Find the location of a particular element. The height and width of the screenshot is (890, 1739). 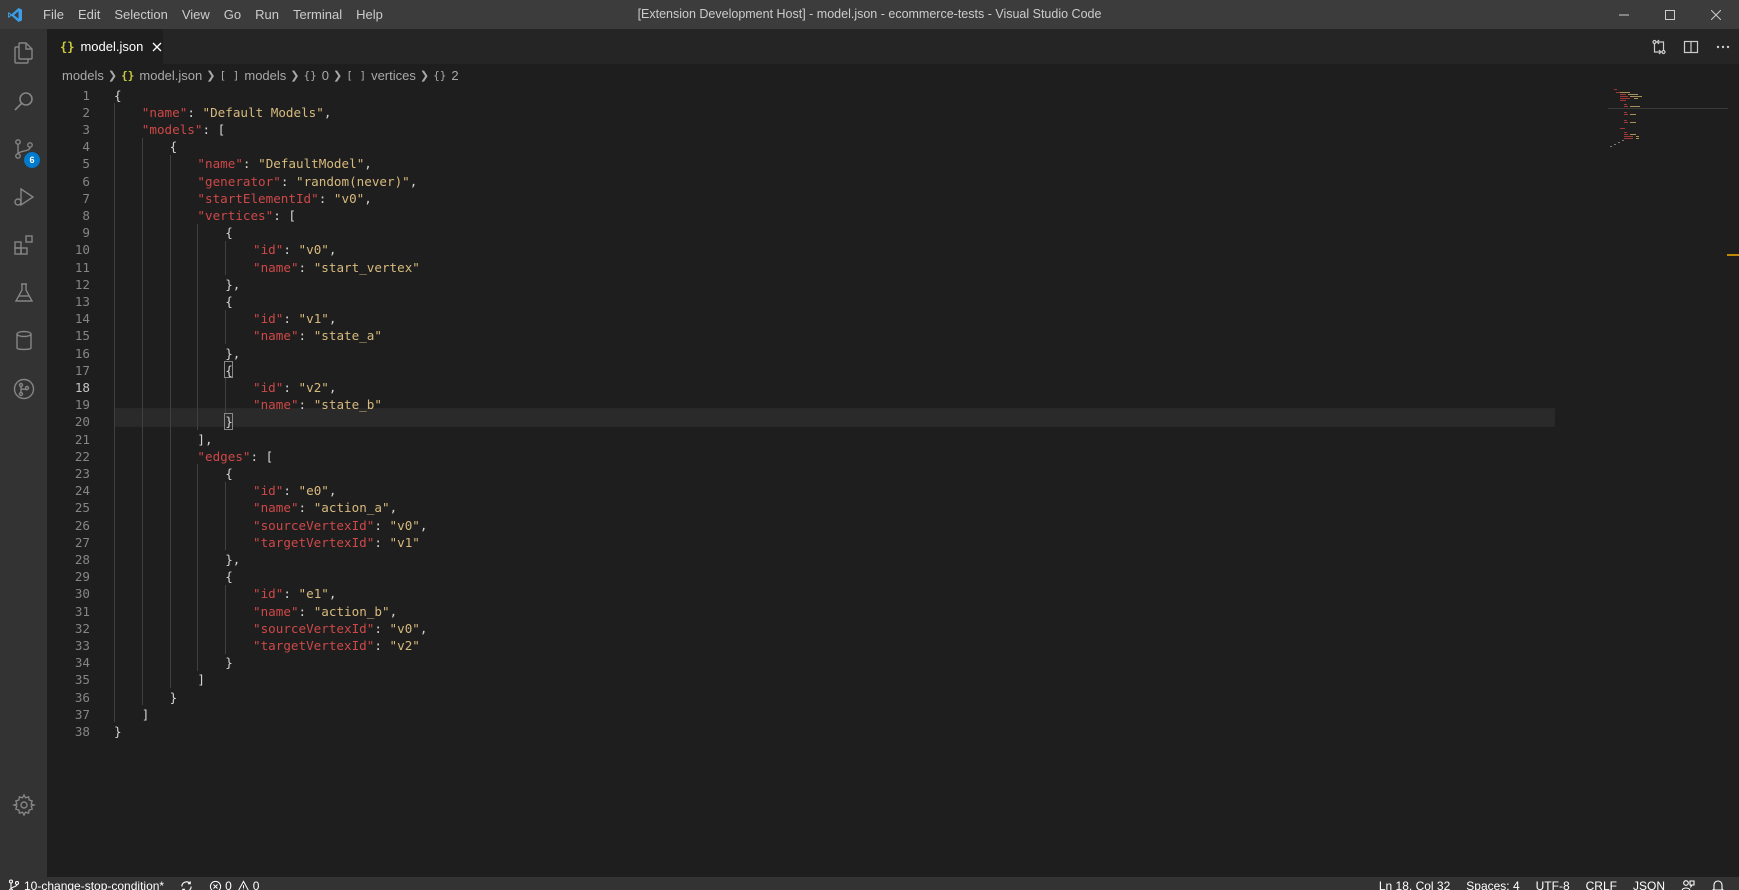

minimap is located at coordinates (1668, 481).